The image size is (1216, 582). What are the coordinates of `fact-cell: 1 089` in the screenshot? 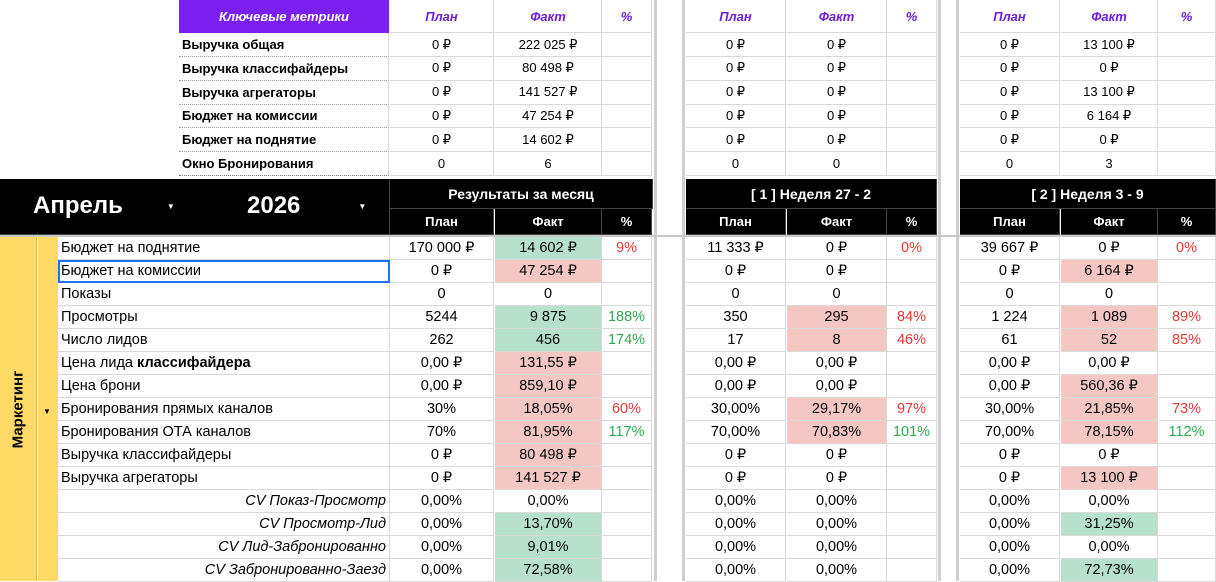 It's located at (1109, 317).